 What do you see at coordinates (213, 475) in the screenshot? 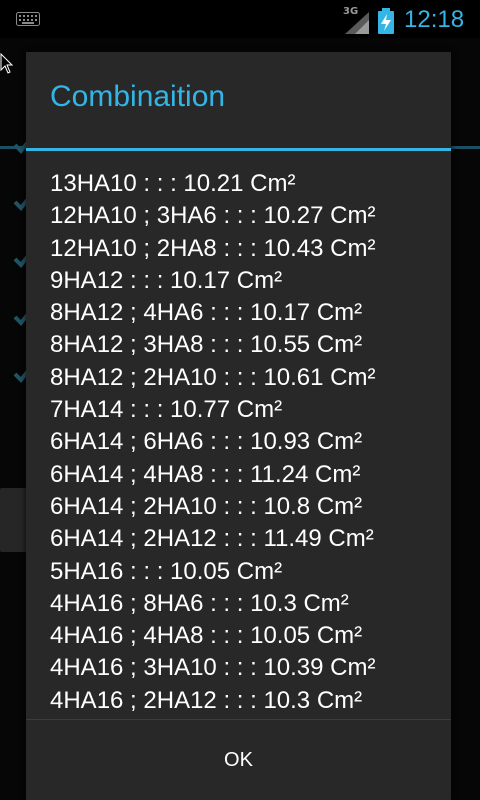
I see `list-item: 6HA14 ; 4HA8 : : : 11.24 Cm²` at bounding box center [213, 475].